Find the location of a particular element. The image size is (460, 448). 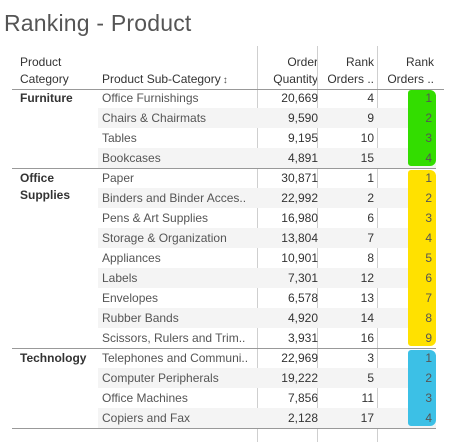

column-header-rank-orders-line1: Rank is located at coordinates (359, 62).